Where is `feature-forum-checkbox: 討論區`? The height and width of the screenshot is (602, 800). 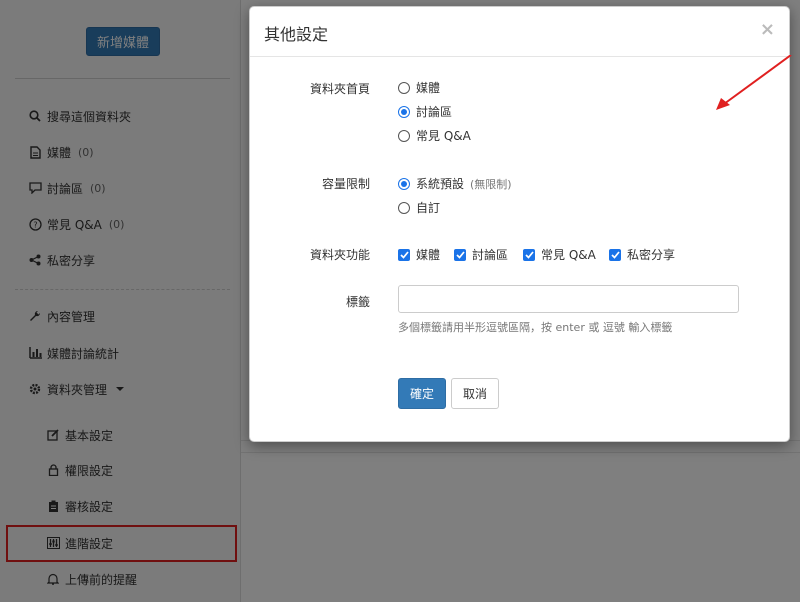
feature-forum-checkbox: 討論區 is located at coordinates (481, 254).